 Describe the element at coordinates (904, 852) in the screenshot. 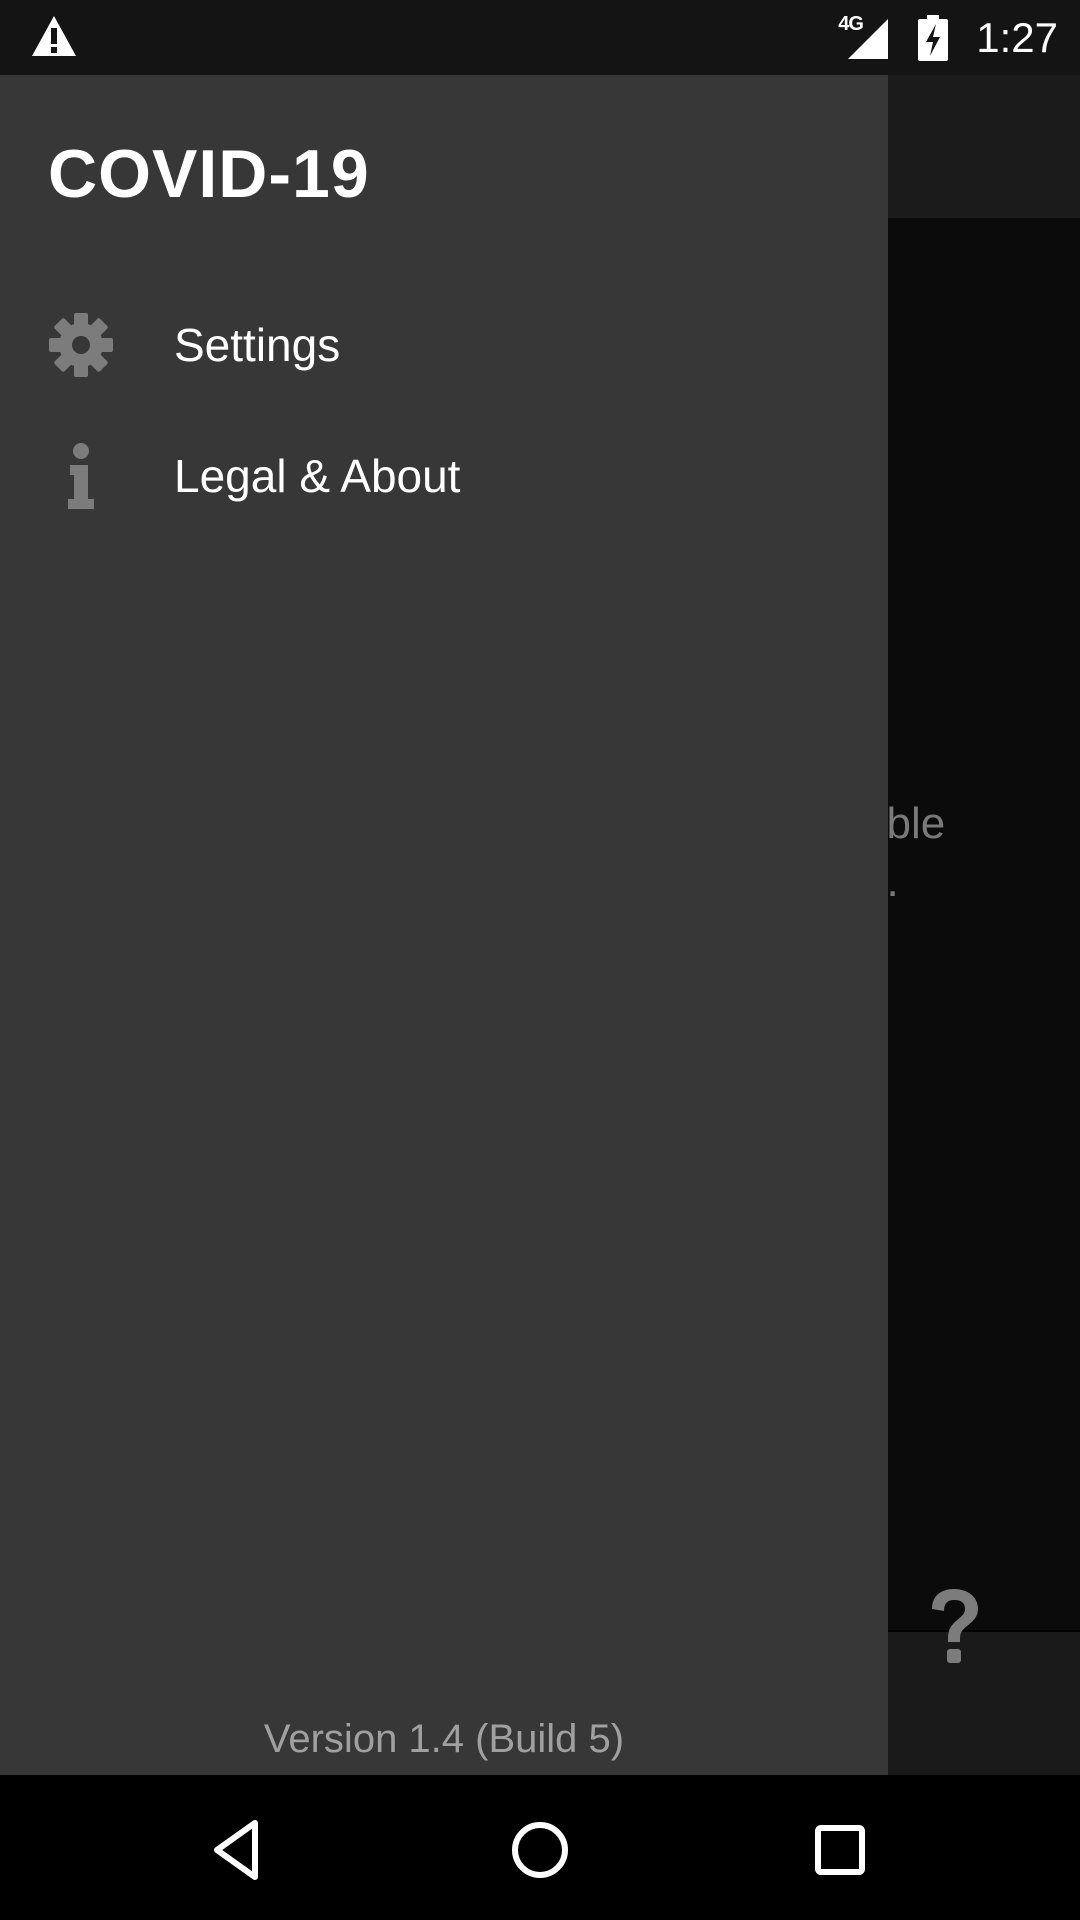

I see `background-content-text: able u.` at that location.